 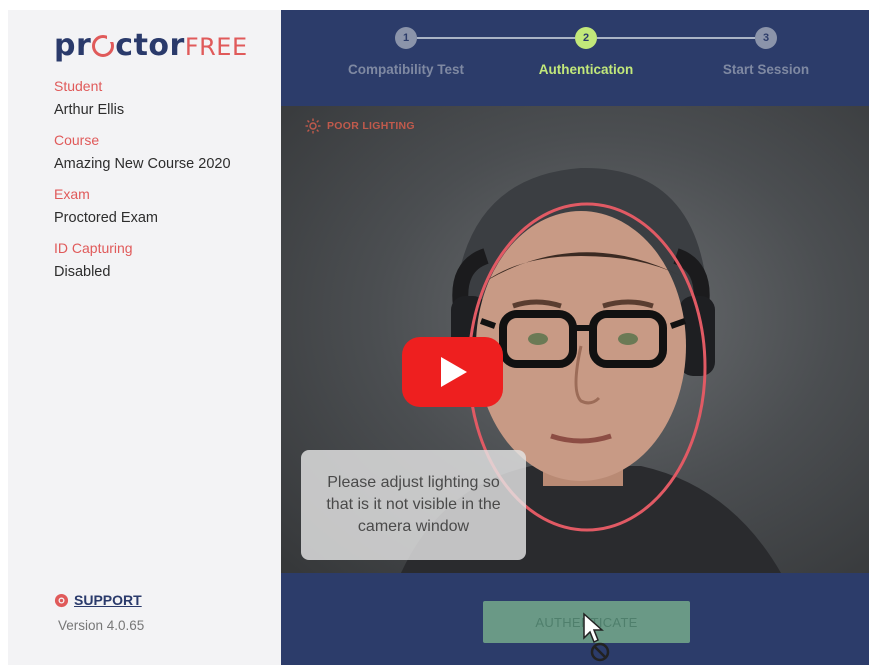 I want to click on step-3-dot: 3, so click(x=766, y=38).